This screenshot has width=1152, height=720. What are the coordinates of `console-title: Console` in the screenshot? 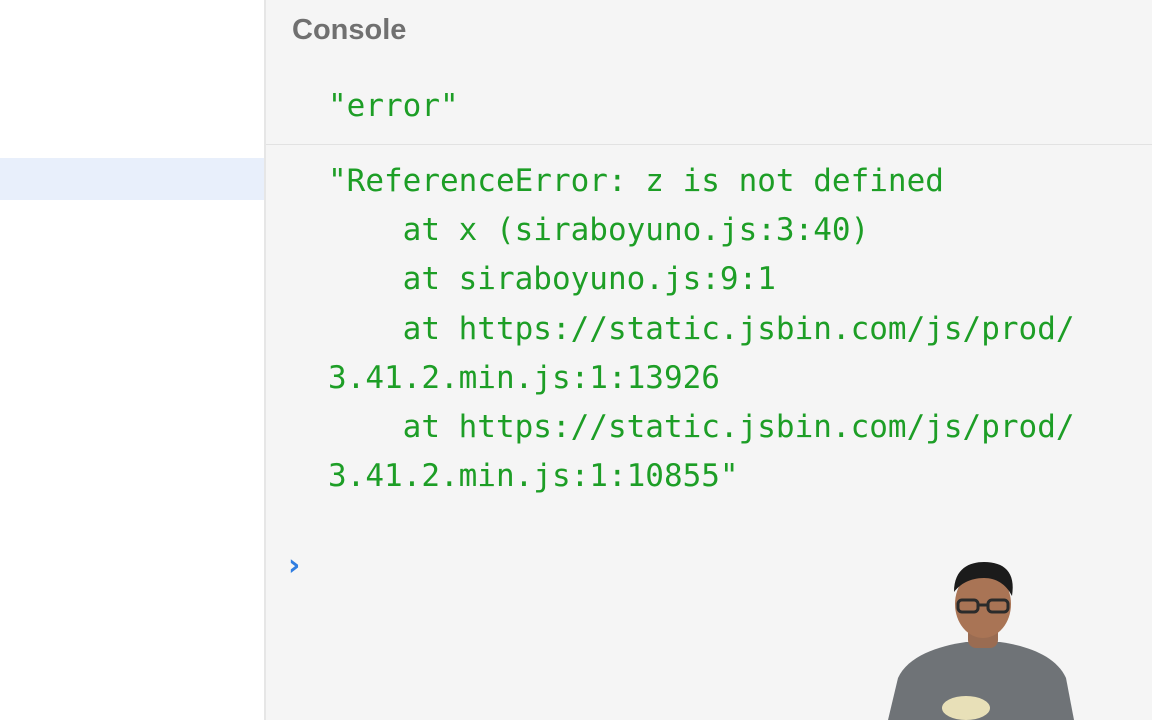 It's located at (349, 30).